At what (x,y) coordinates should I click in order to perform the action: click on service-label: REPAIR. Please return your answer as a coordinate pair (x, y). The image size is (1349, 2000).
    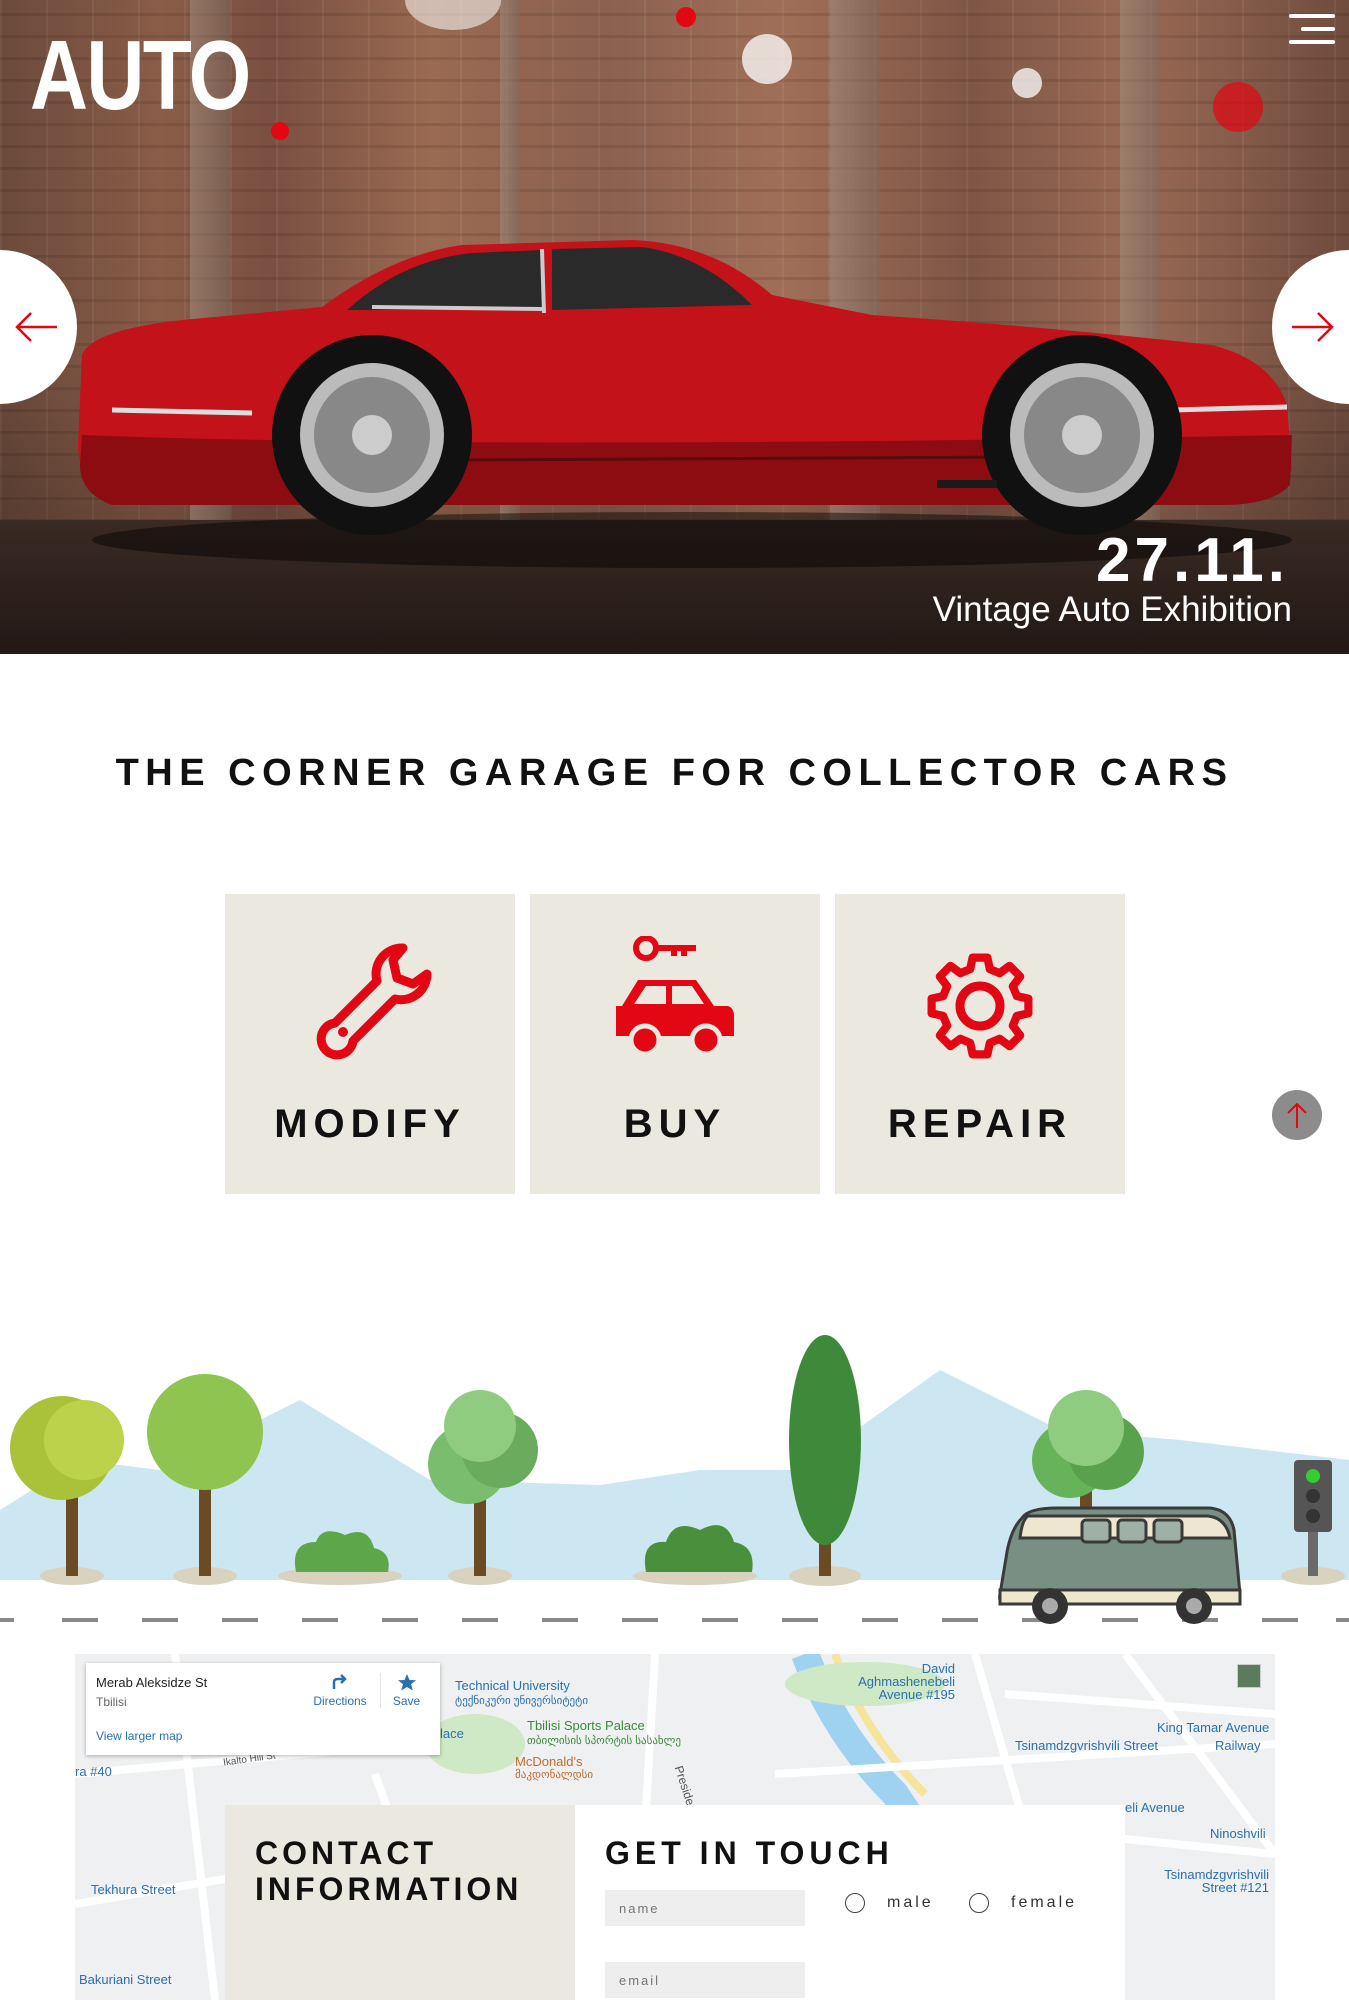
    Looking at the image, I should click on (980, 1124).